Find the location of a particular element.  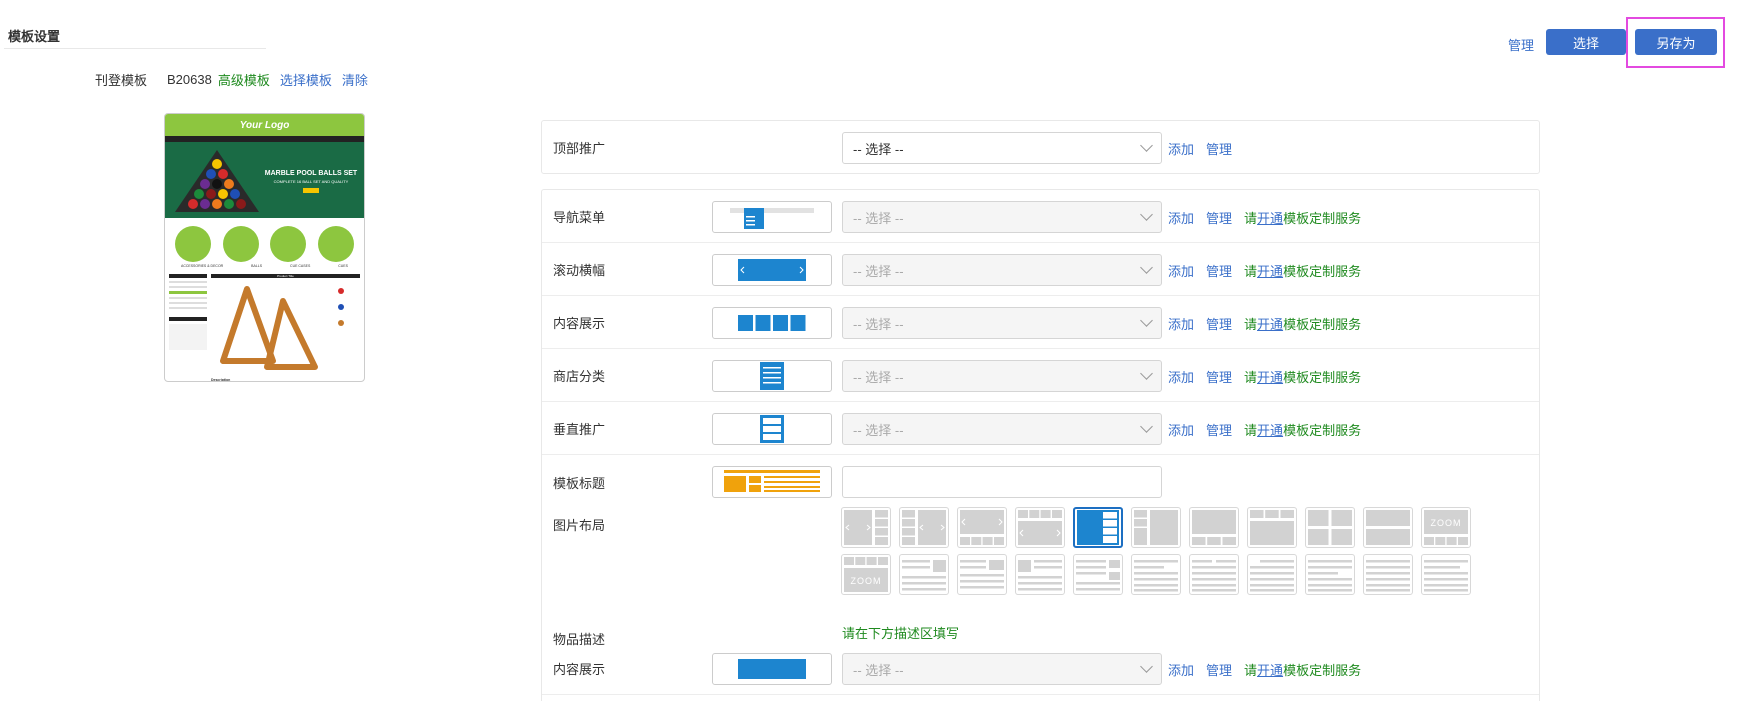

select-template-link: 选择模板 is located at coordinates (306, 79).